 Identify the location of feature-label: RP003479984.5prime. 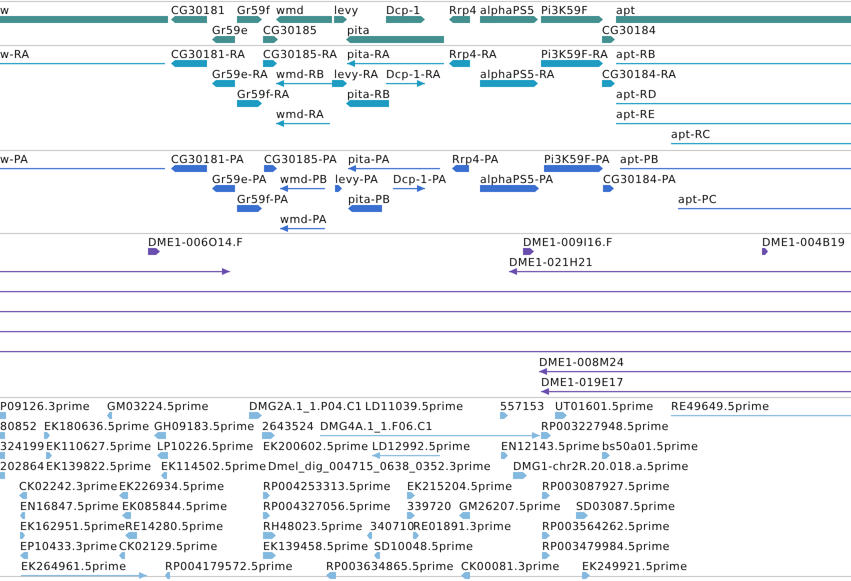
(606, 546).